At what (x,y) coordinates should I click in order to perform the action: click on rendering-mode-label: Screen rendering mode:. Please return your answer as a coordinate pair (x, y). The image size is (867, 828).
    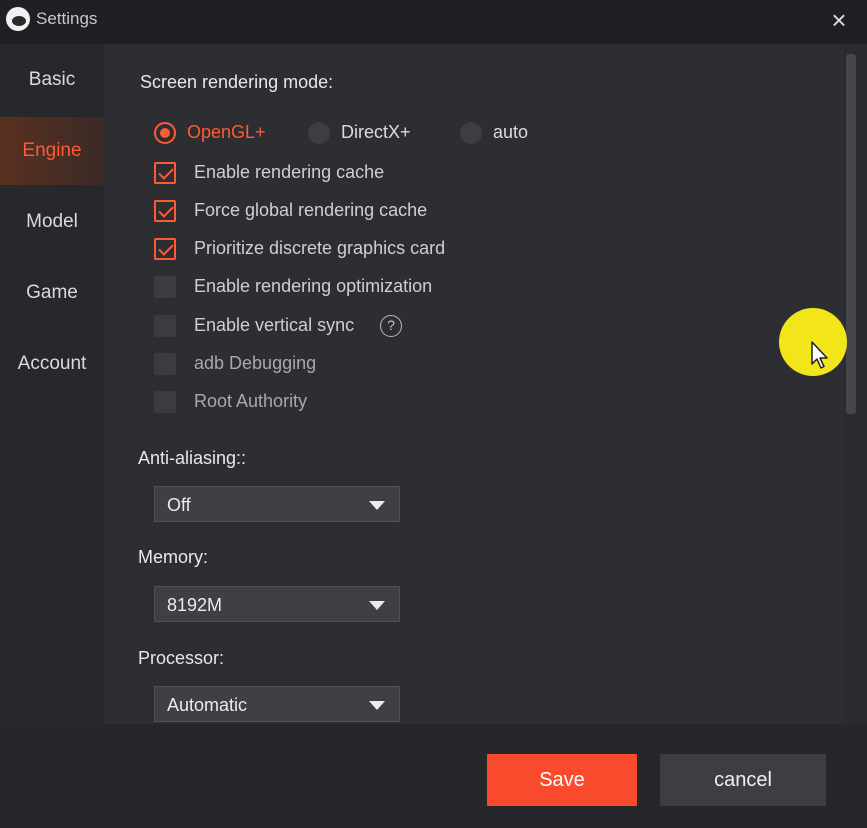
    Looking at the image, I should click on (237, 82).